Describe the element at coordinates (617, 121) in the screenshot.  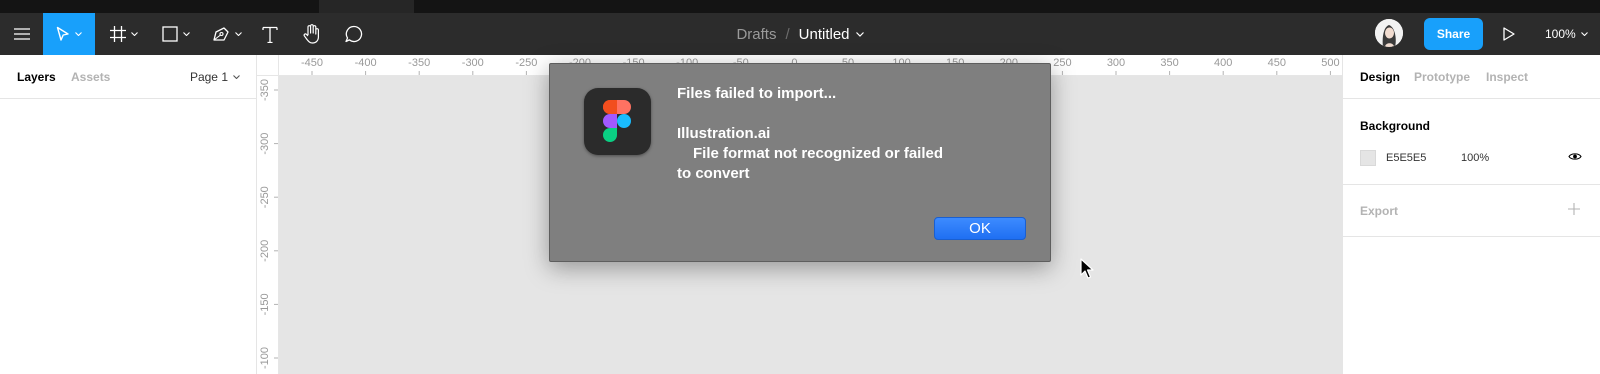
I see `figma-logo-icon` at that location.